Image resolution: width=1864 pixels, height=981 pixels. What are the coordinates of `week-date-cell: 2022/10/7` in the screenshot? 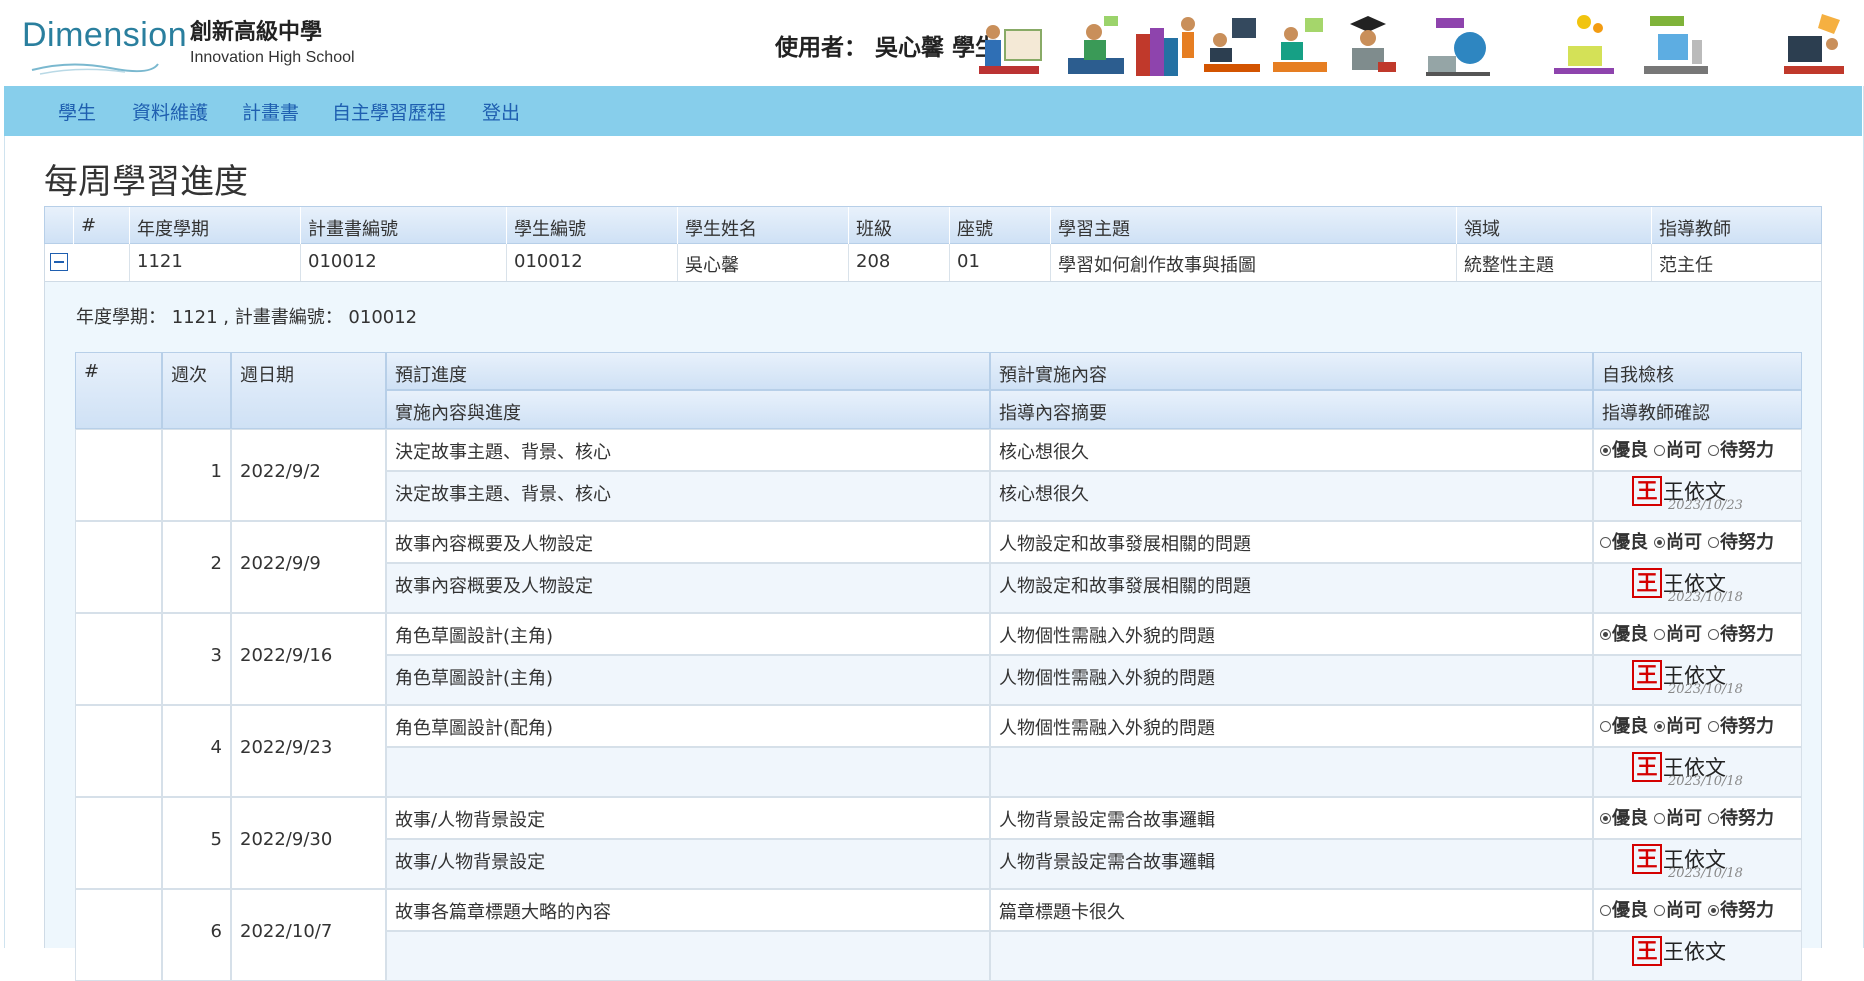 It's located at (308, 935).